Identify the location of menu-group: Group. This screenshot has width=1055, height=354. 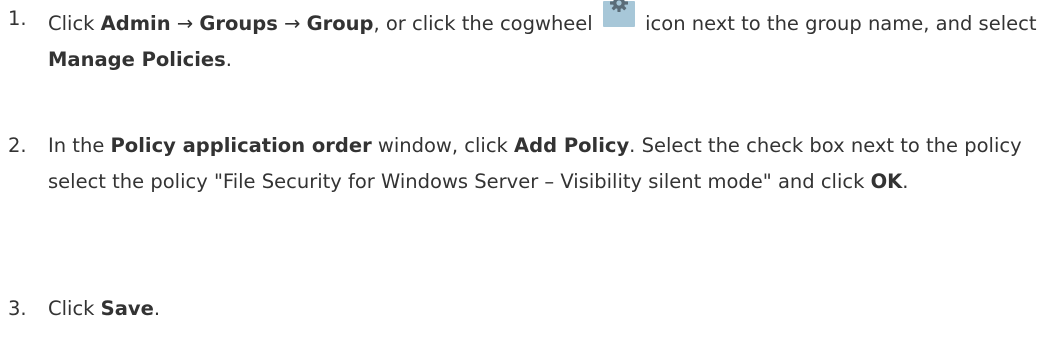
(340, 23).